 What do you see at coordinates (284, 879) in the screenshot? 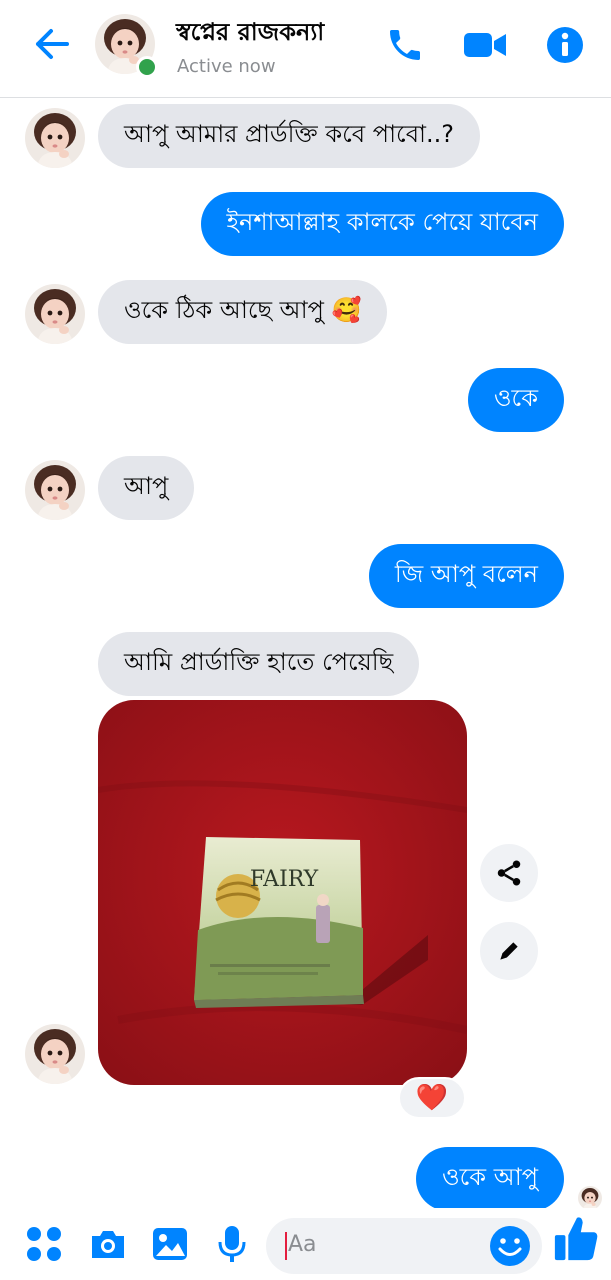
I see `product-label: FAIRY` at bounding box center [284, 879].